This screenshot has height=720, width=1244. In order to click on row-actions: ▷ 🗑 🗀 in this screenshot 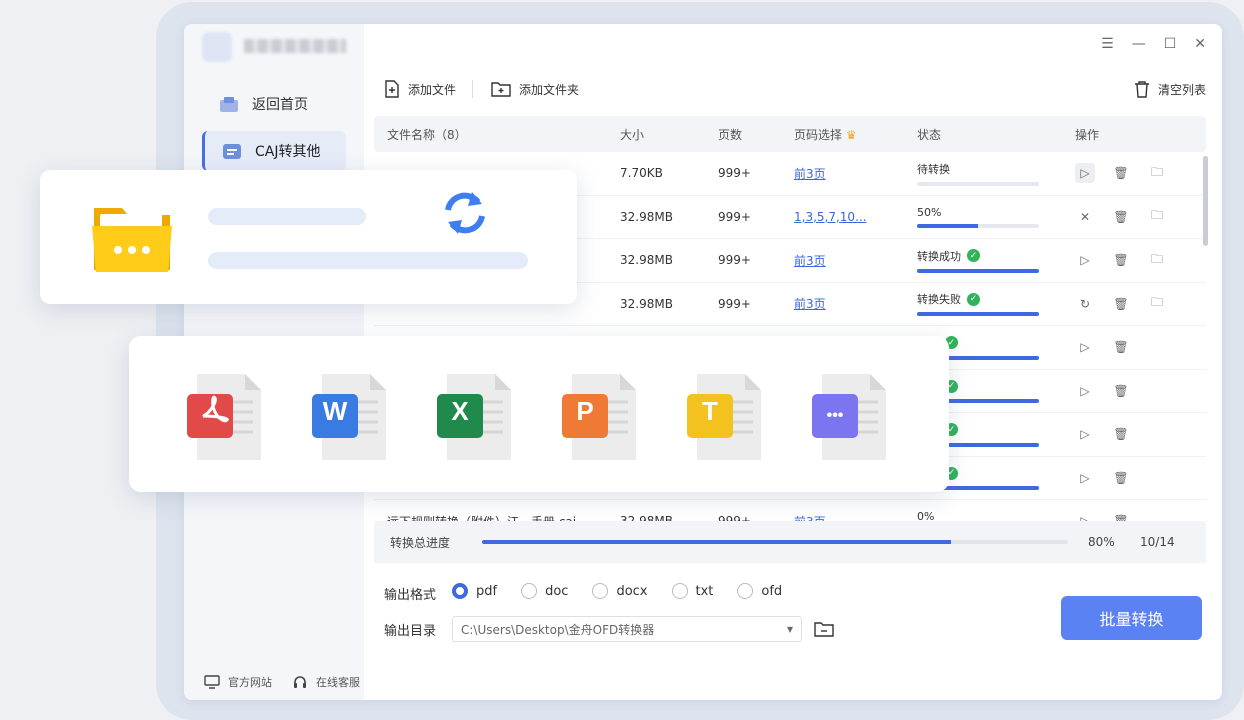, I will do `click(1140, 260)`.